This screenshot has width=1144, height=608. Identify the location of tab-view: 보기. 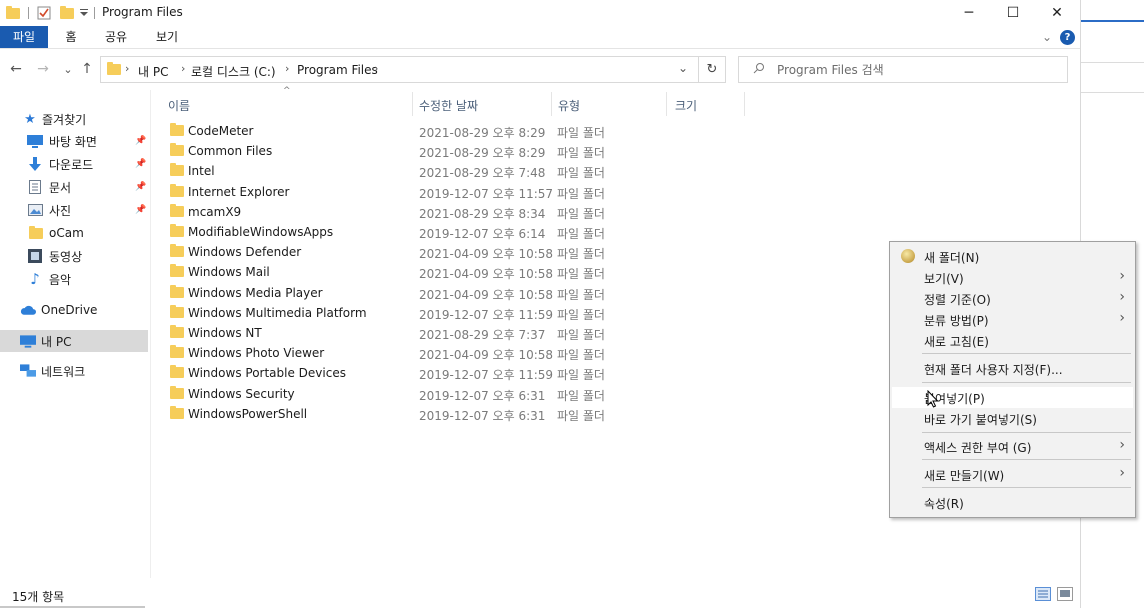
(167, 37).